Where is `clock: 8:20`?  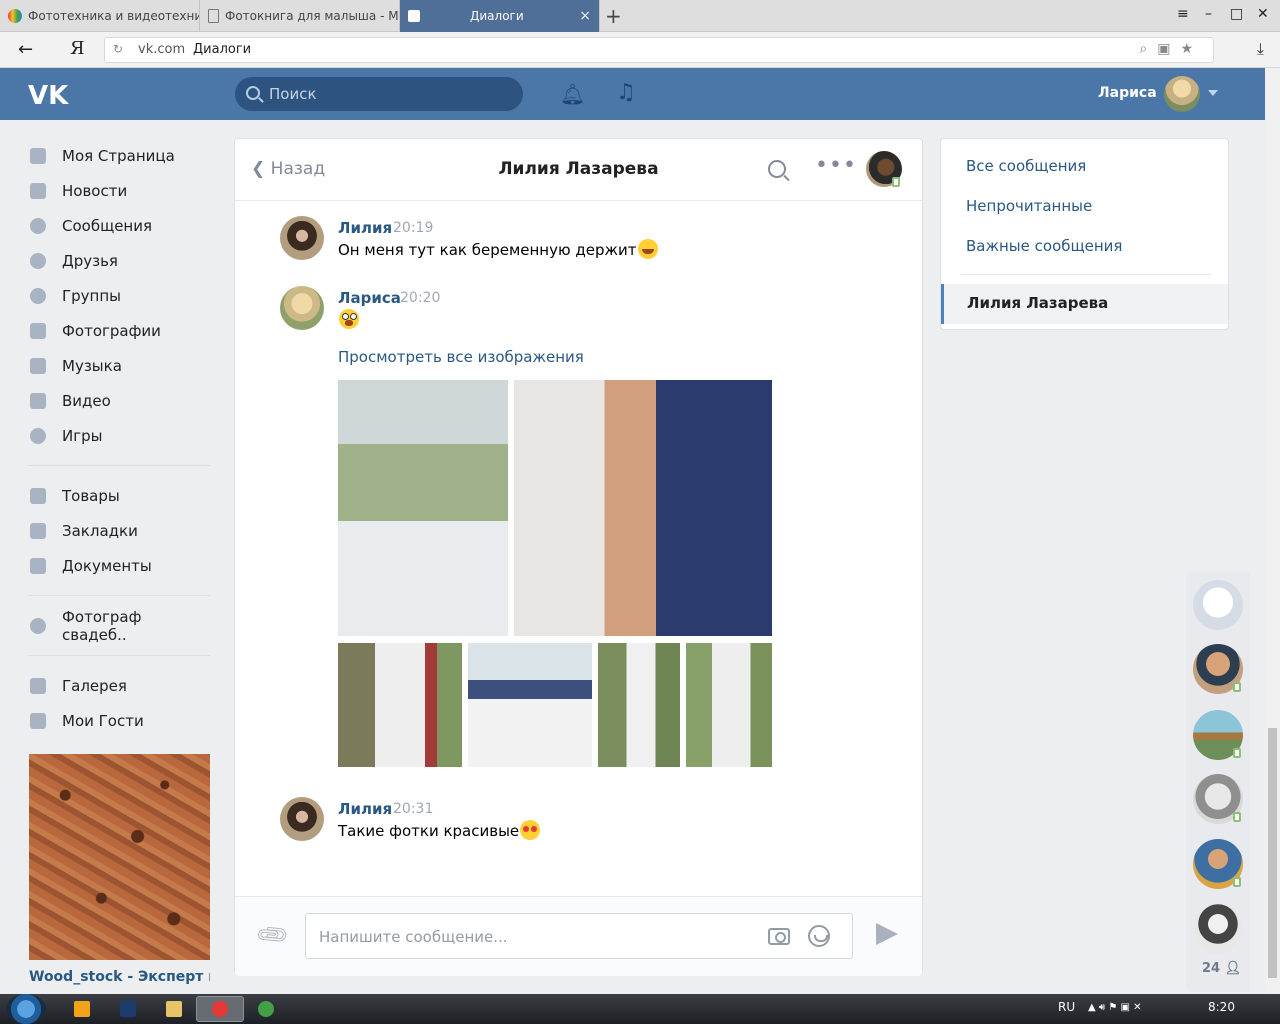 clock: 8:20 is located at coordinates (1221, 1007).